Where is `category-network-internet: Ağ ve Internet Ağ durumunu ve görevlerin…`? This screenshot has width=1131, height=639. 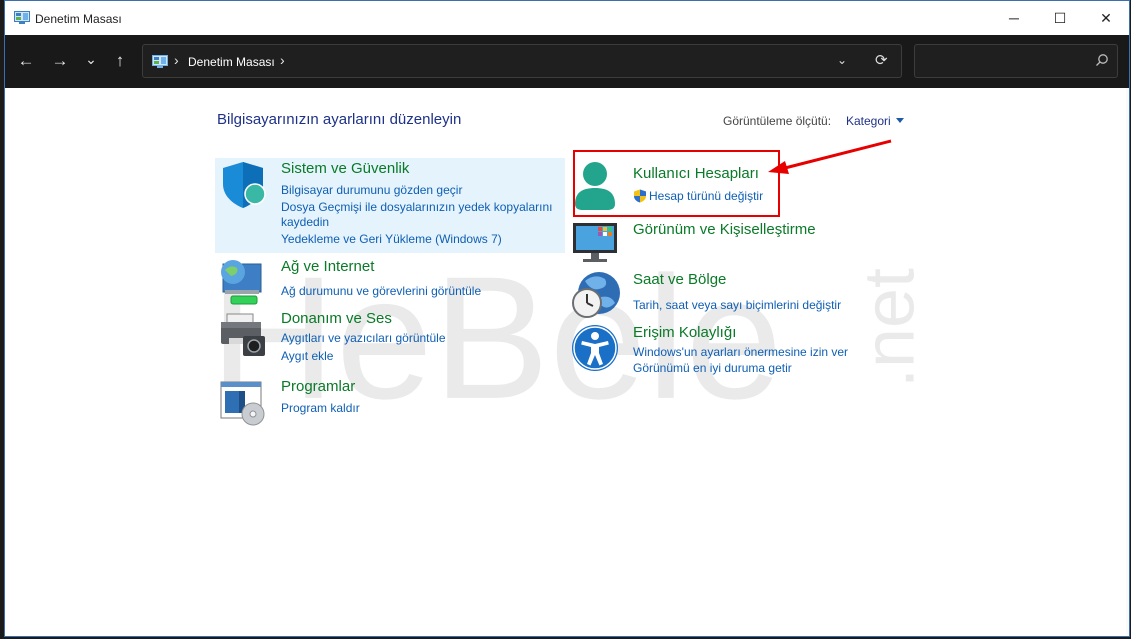
category-network-internet: Ağ ve Internet Ağ durumunu ve görevlerin… is located at coordinates (389, 283).